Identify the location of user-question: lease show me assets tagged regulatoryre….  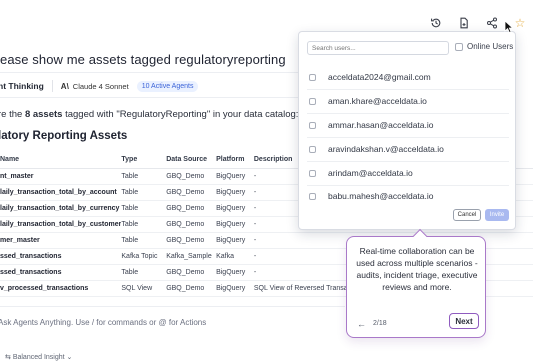
(143, 59).